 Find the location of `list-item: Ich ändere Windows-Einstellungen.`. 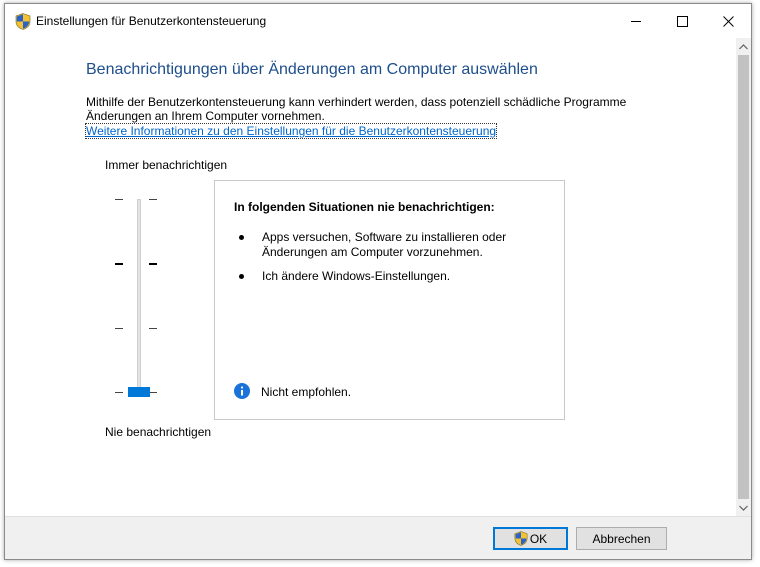

list-item: Ich ändere Windows-Einstellungen. is located at coordinates (394, 277).